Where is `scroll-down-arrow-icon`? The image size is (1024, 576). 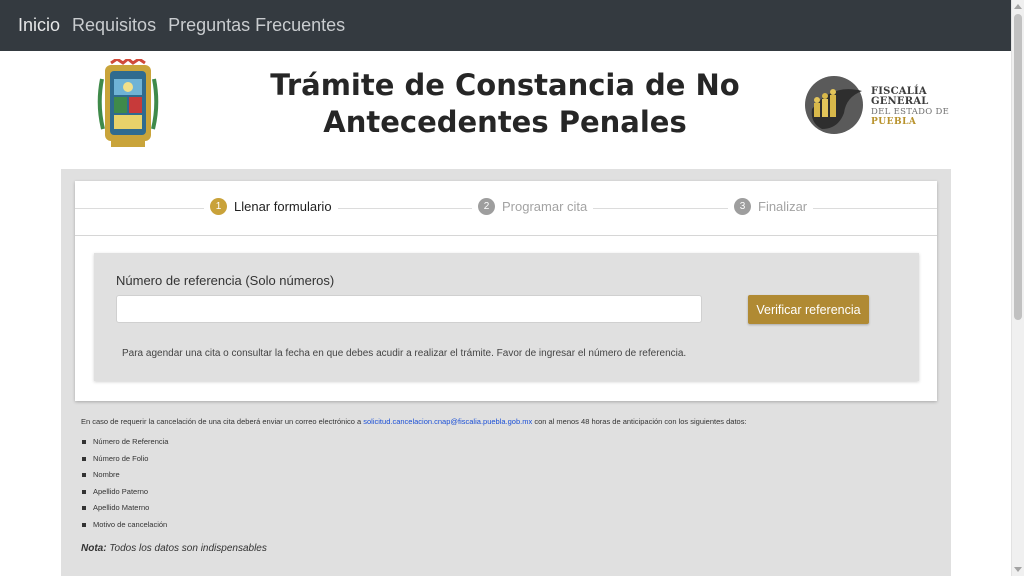
scroll-down-arrow-icon is located at coordinates (1018, 569).